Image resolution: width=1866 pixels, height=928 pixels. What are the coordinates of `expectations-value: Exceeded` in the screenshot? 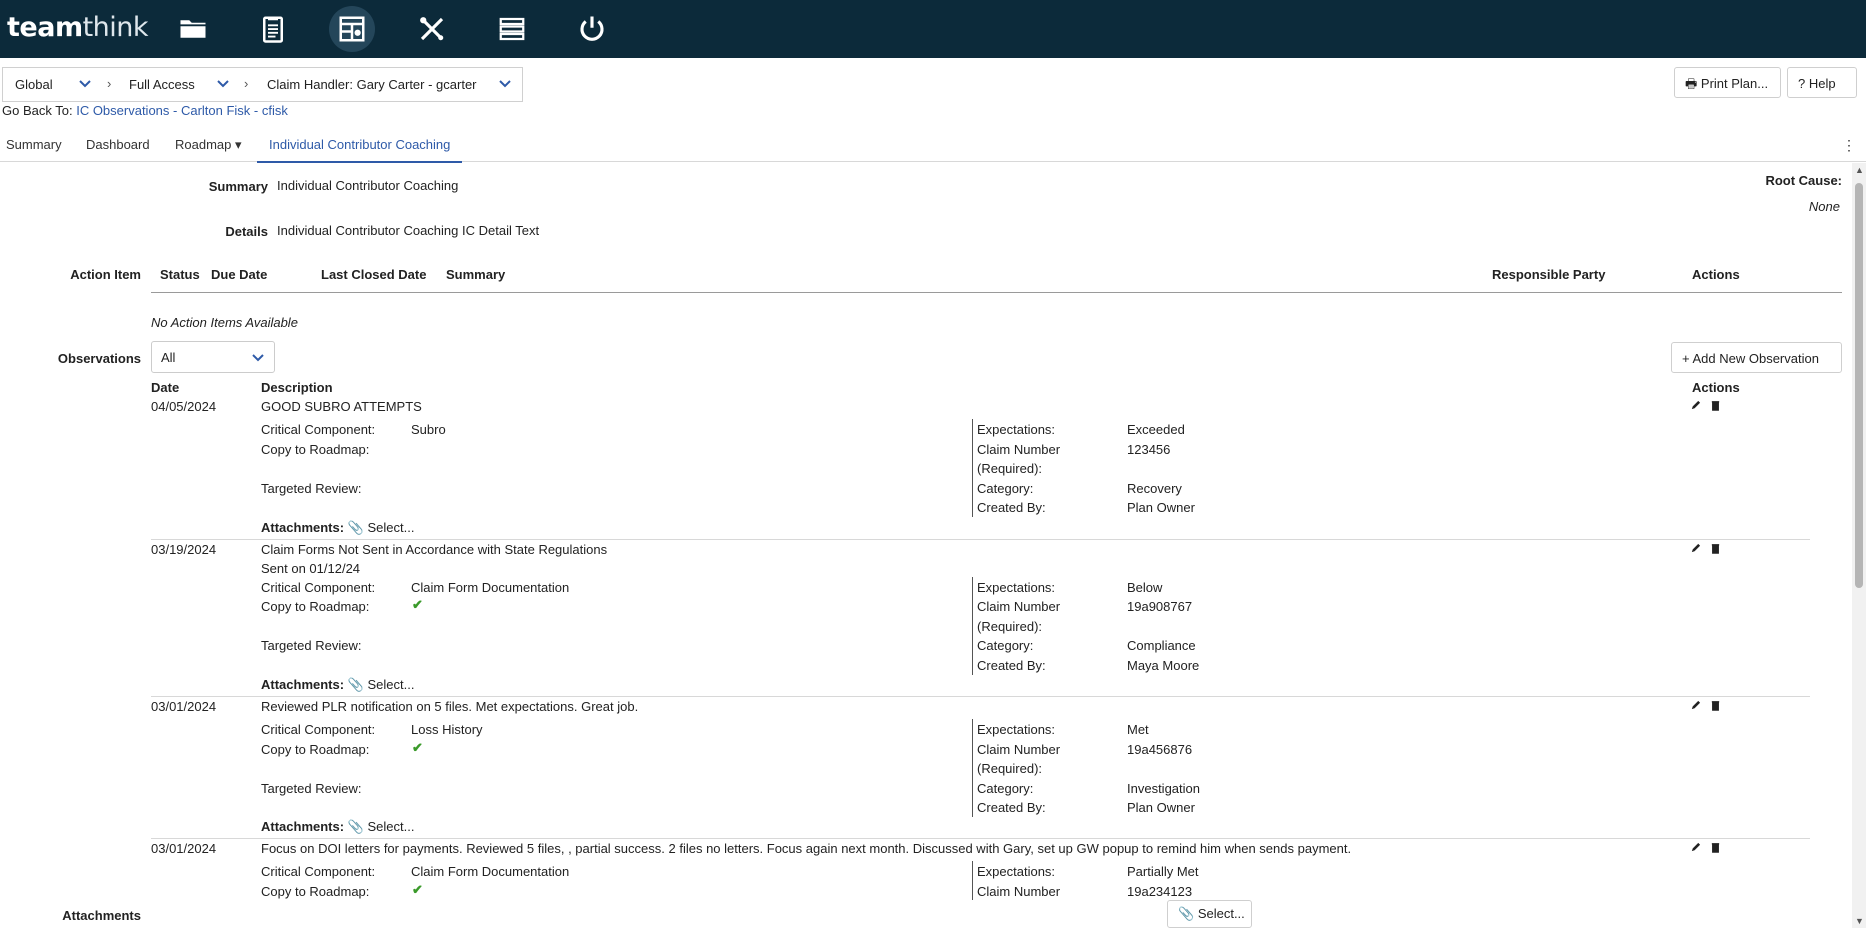 It's located at (1156, 429).